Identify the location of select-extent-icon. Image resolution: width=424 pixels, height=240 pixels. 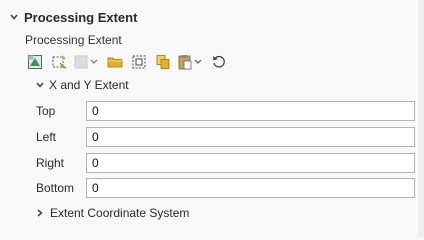
(139, 62).